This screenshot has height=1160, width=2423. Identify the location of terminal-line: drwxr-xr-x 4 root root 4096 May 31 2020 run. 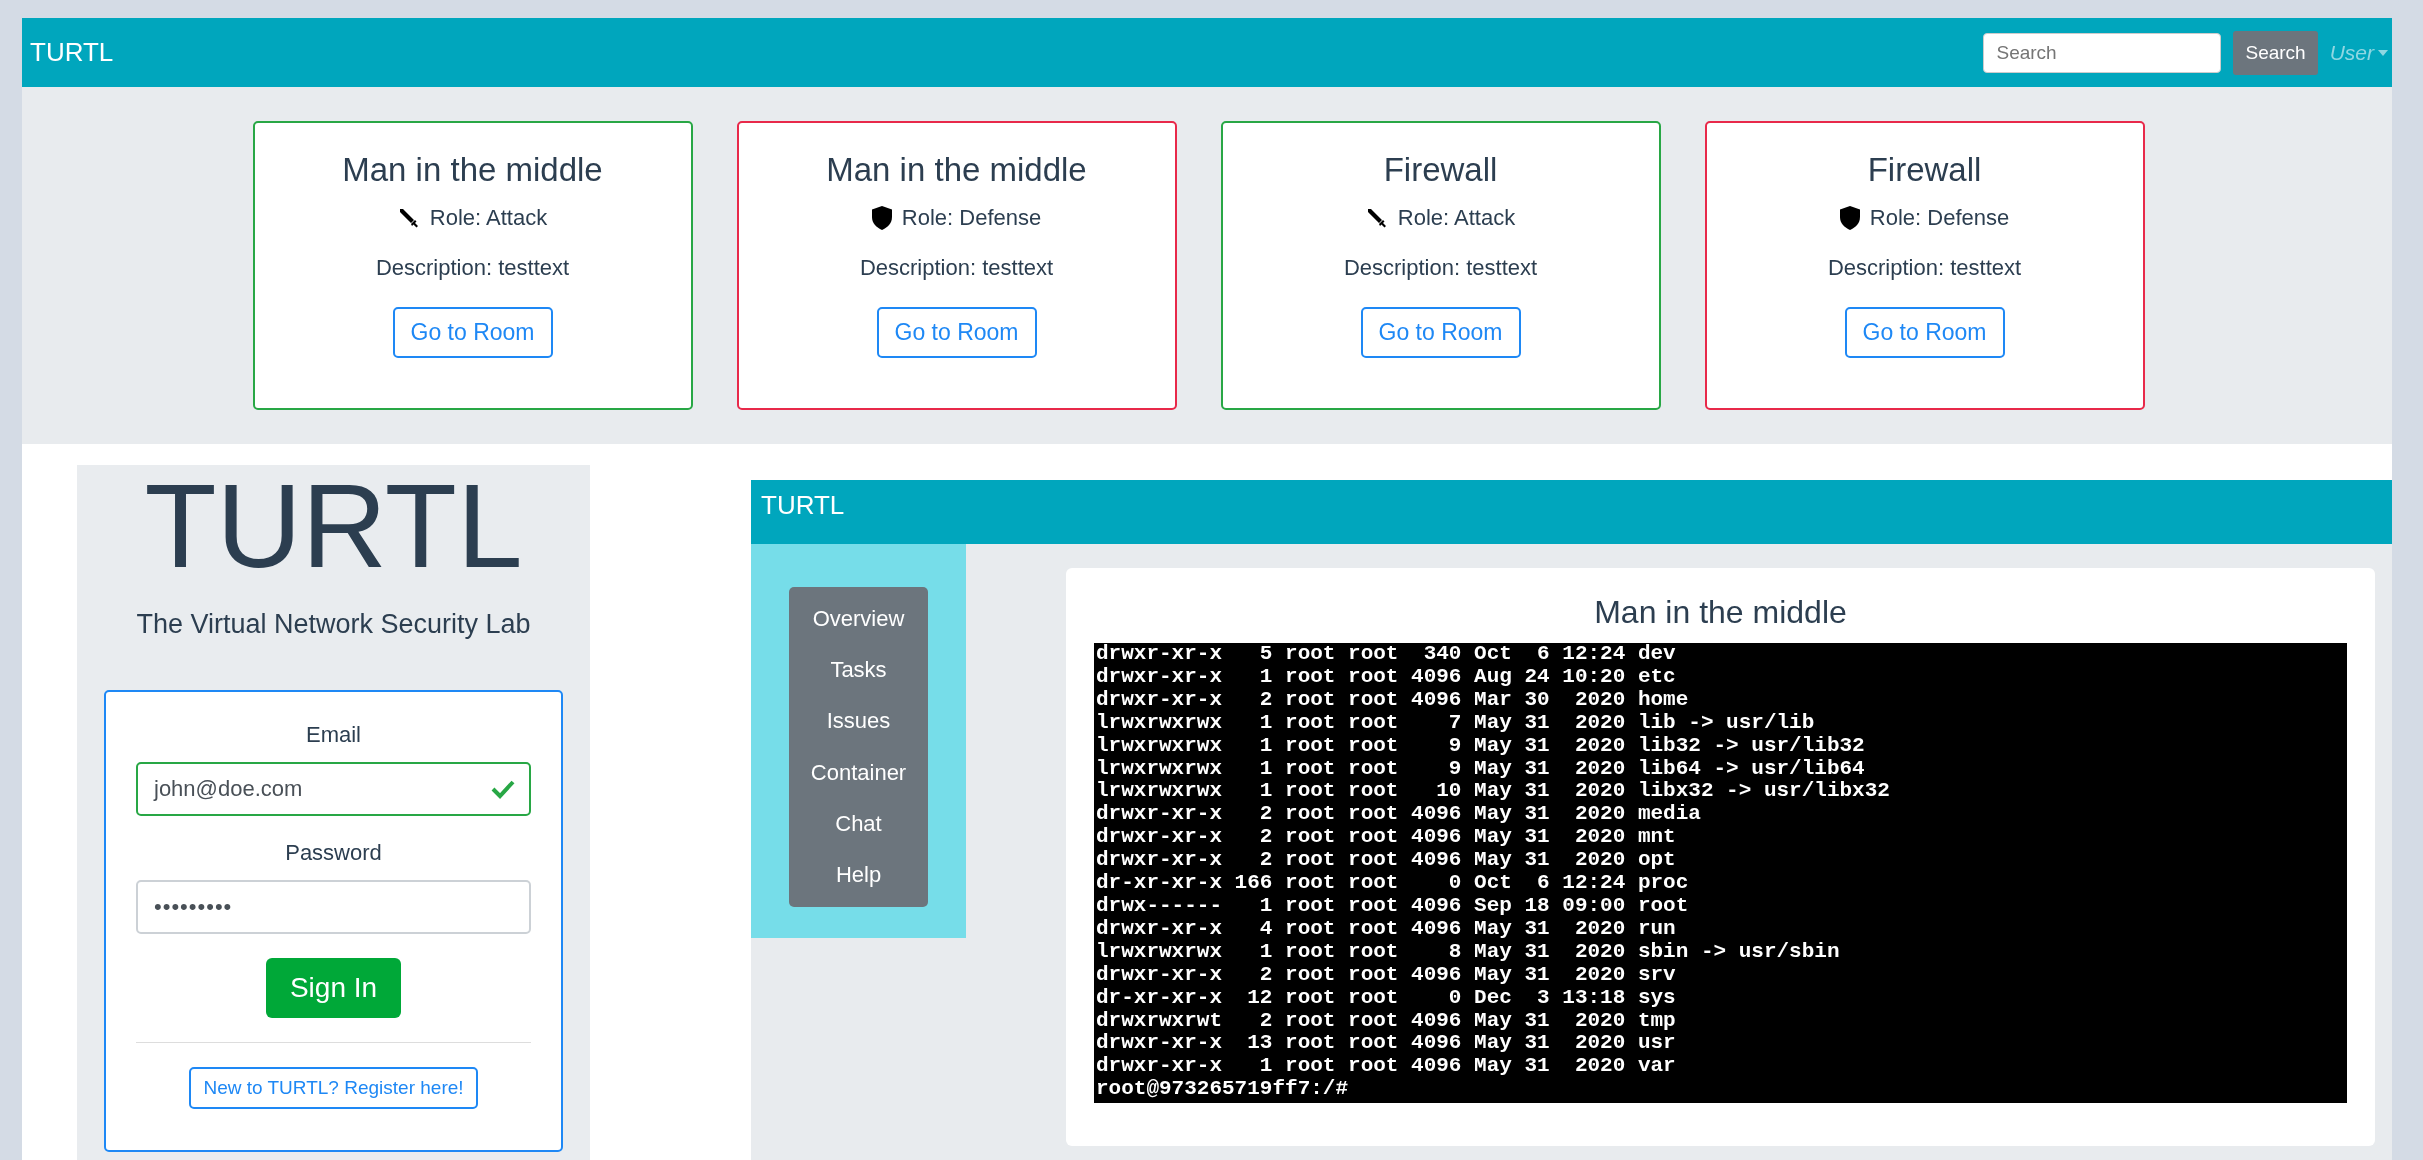
(1386, 929).